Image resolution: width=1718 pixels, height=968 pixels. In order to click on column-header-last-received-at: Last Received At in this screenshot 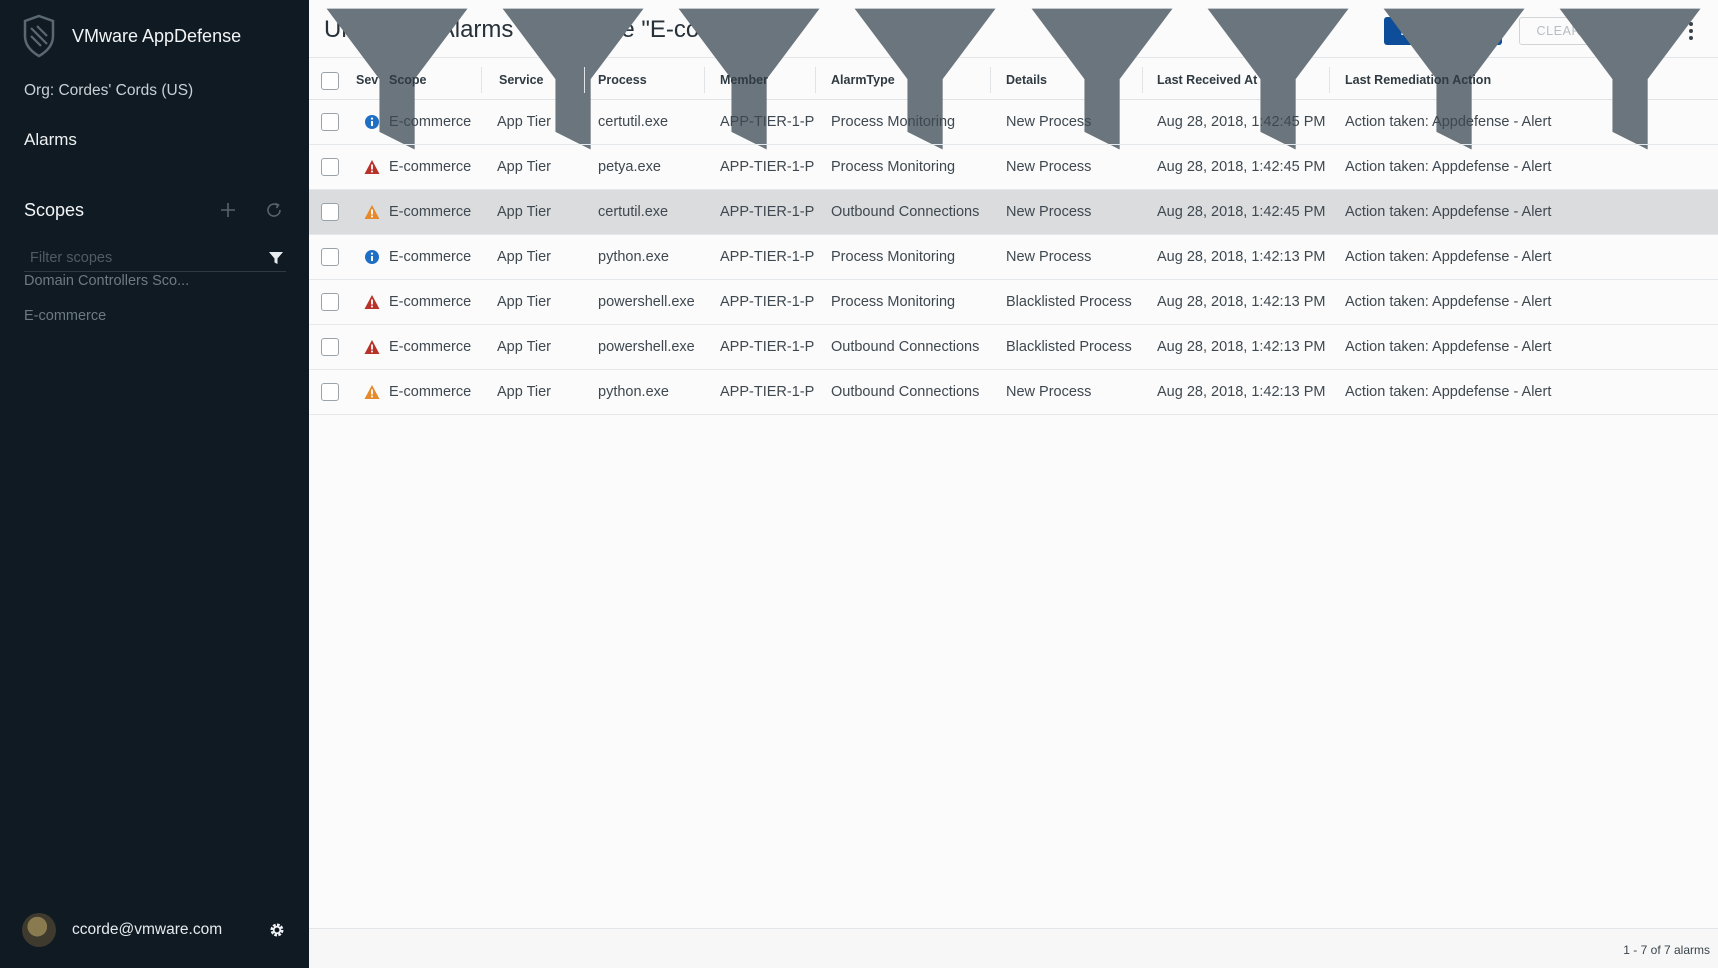, I will do `click(1207, 79)`.